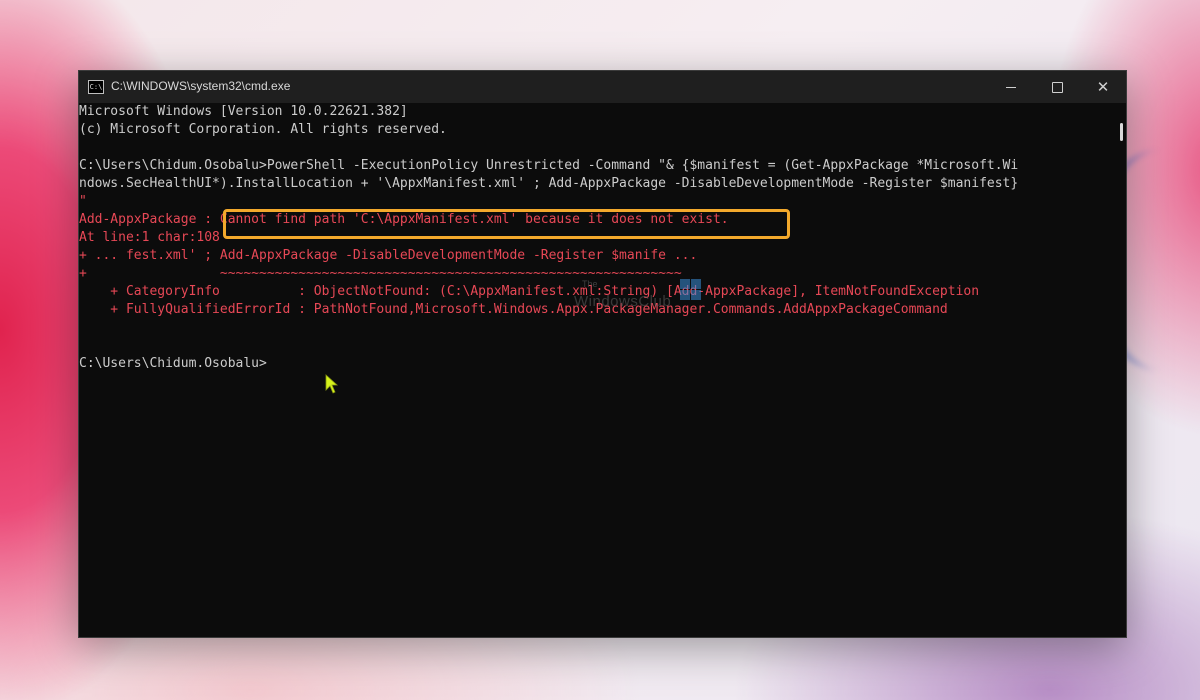 The image size is (1200, 700). Describe the element at coordinates (201, 86) in the screenshot. I see `window-title: C:\WINDOWS\system32\cmd.exe` at that location.